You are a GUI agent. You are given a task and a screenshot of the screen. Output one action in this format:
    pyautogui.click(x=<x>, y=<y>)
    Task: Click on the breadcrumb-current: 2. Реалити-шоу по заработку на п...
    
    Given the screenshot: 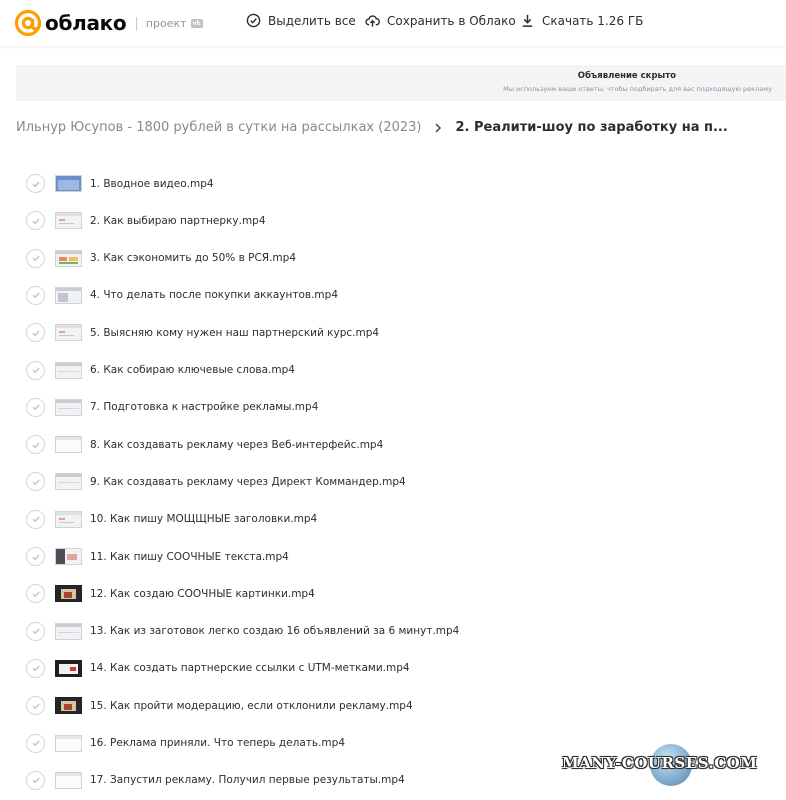 What is the action you would take?
    pyautogui.click(x=591, y=127)
    